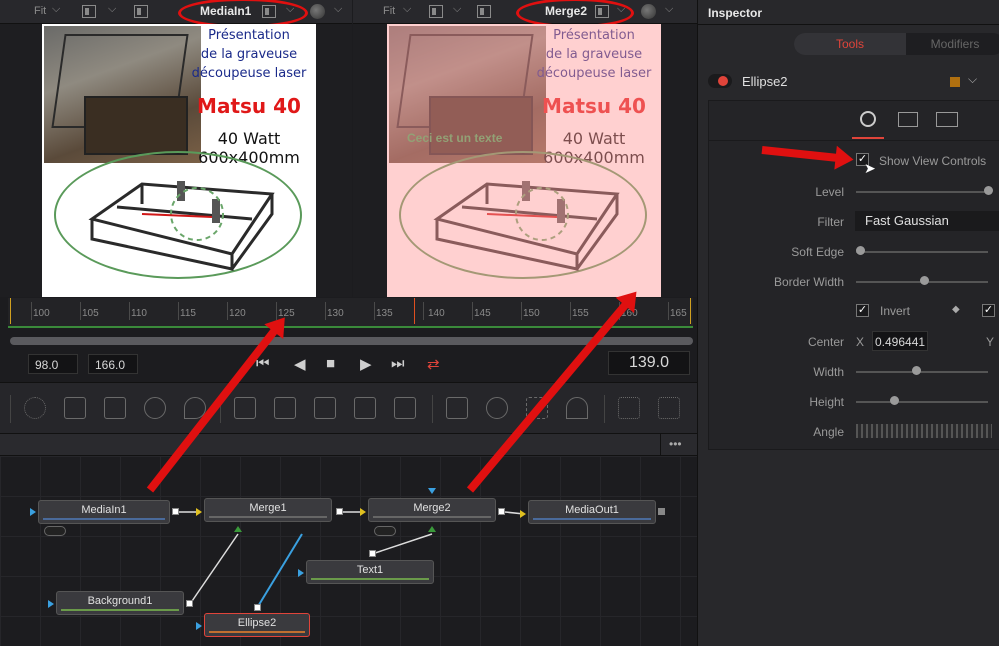  Describe the element at coordinates (285, 408) in the screenshot. I see `channel-booleans-tool-icon` at that location.